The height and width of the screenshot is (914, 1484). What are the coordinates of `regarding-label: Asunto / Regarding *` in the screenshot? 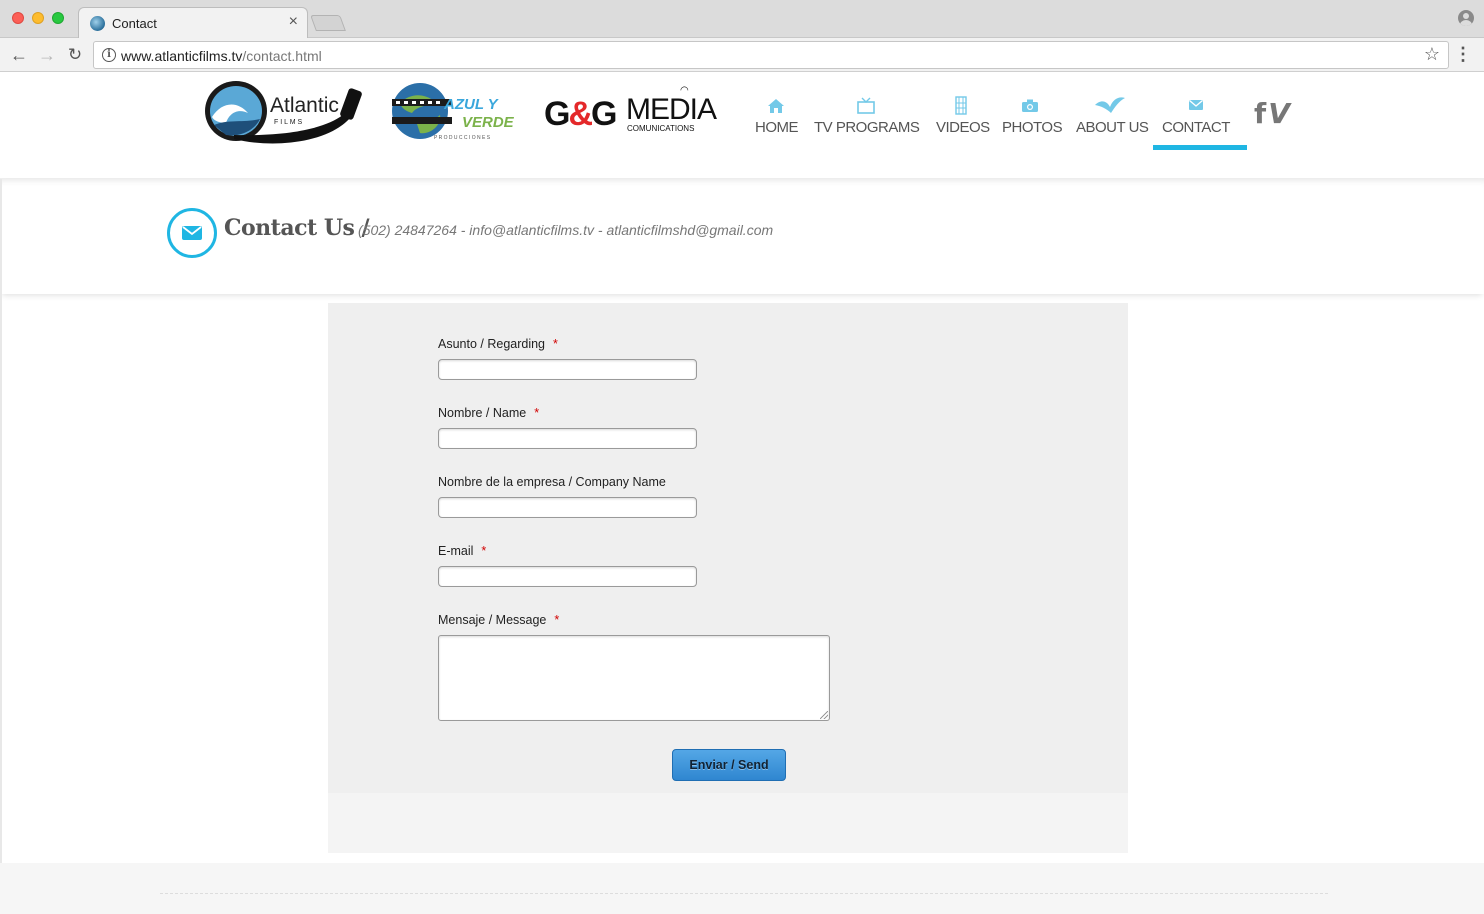 It's located at (498, 344).